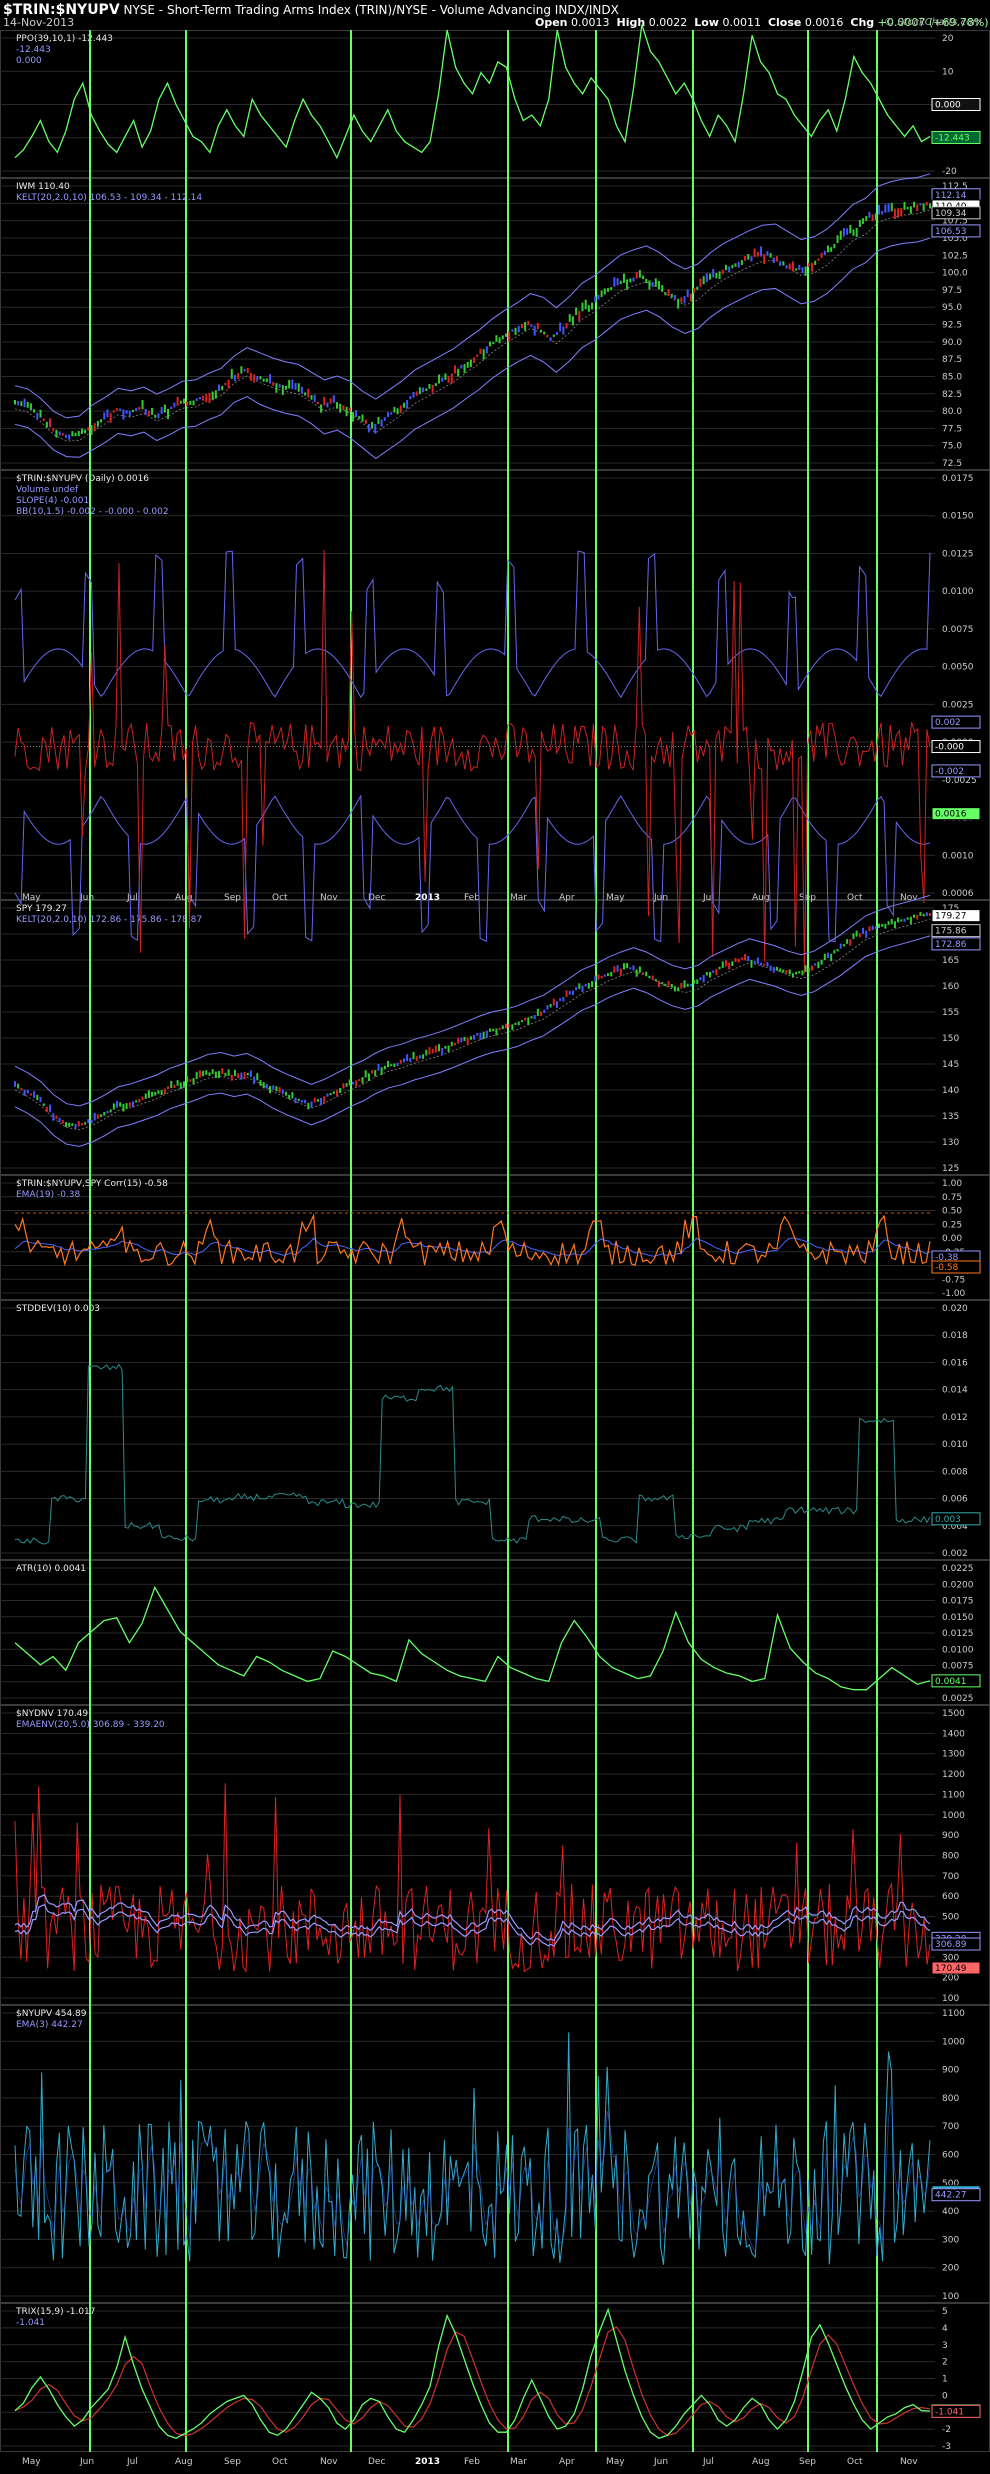 Image resolution: width=990 pixels, height=2474 pixels. Describe the element at coordinates (567, 898) in the screenshot. I see `x-axis-label: Apr` at that location.